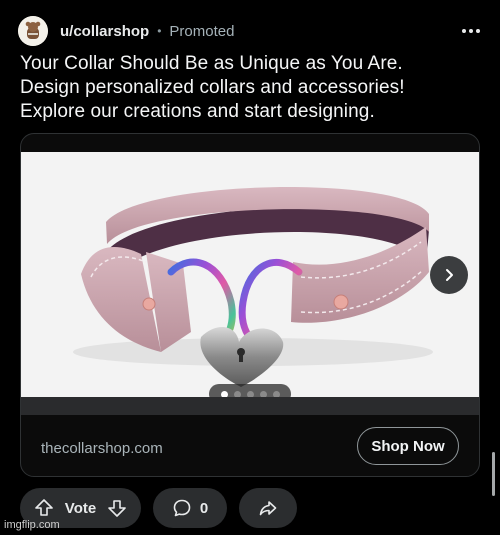  I want to click on reddit-avatar-icon, so click(33, 31).